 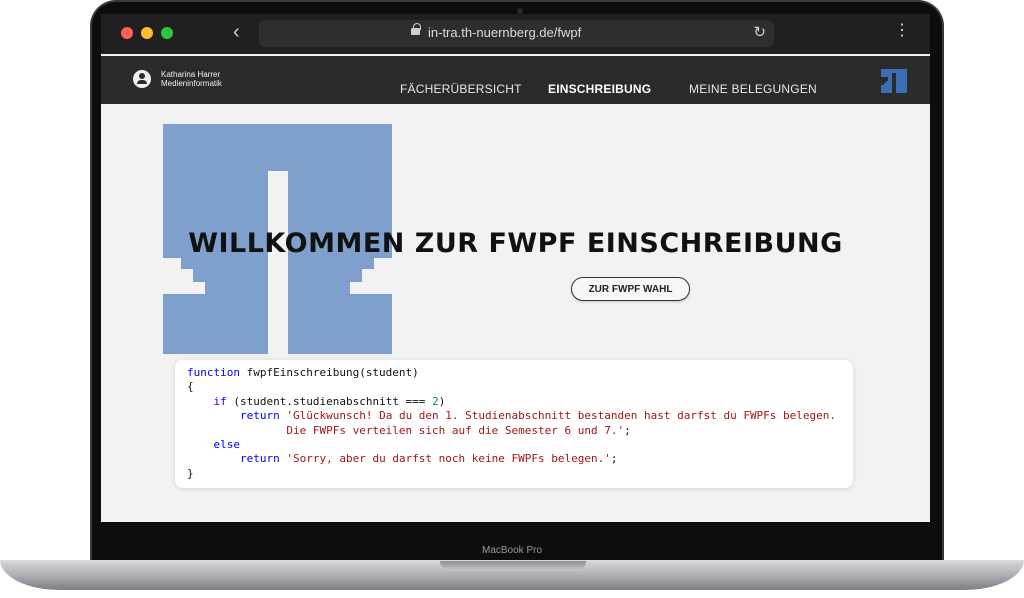 I want to click on address-bar: in-tra.th-nuernberg.de/fwpf ↻, so click(x=516, y=33).